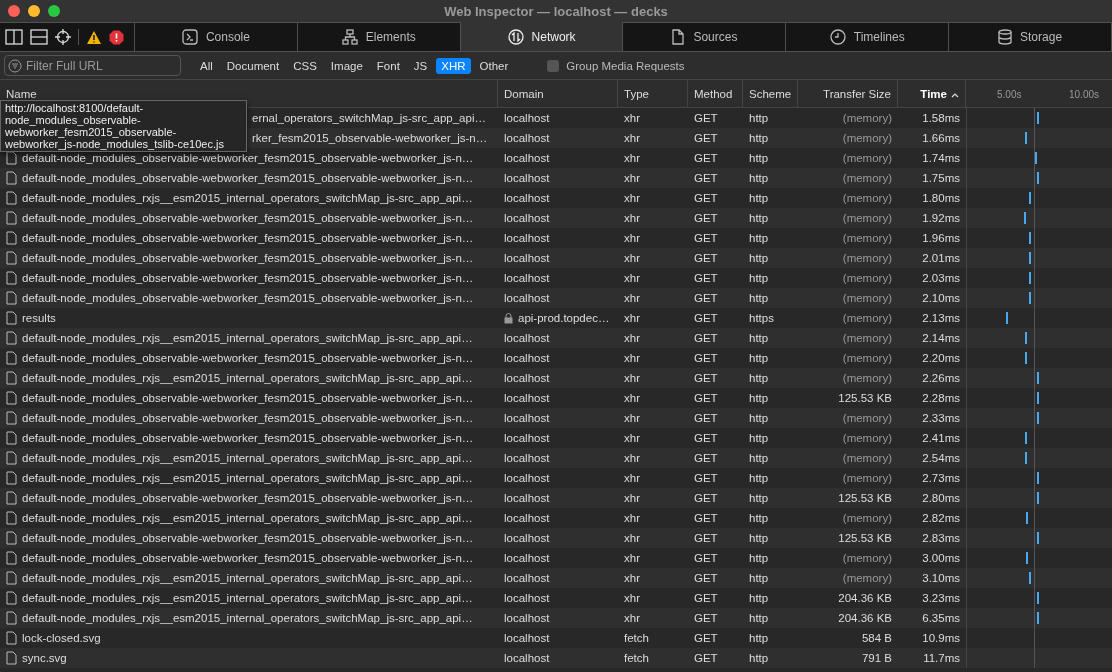 This screenshot has width=1112, height=672. I want to click on document-icon, so click(678, 37).